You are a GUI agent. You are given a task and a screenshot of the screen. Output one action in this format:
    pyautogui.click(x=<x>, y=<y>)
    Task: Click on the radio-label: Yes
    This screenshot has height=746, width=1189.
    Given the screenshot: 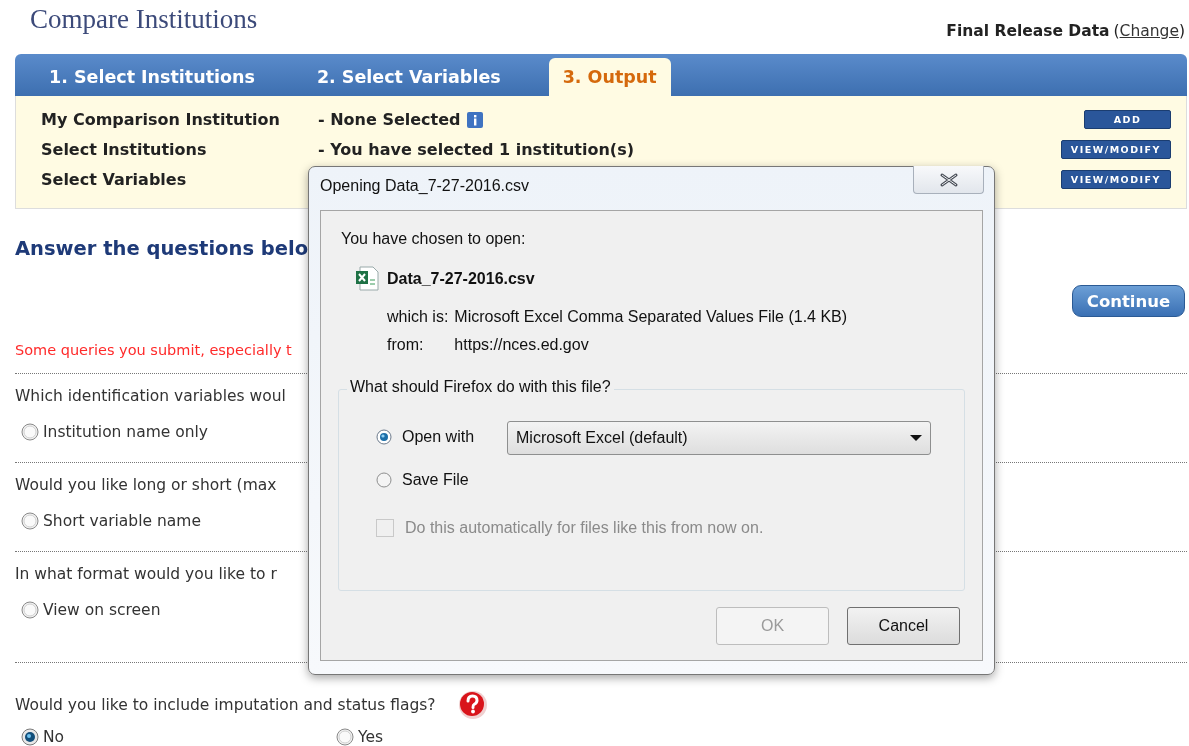 What is the action you would take?
    pyautogui.click(x=371, y=737)
    